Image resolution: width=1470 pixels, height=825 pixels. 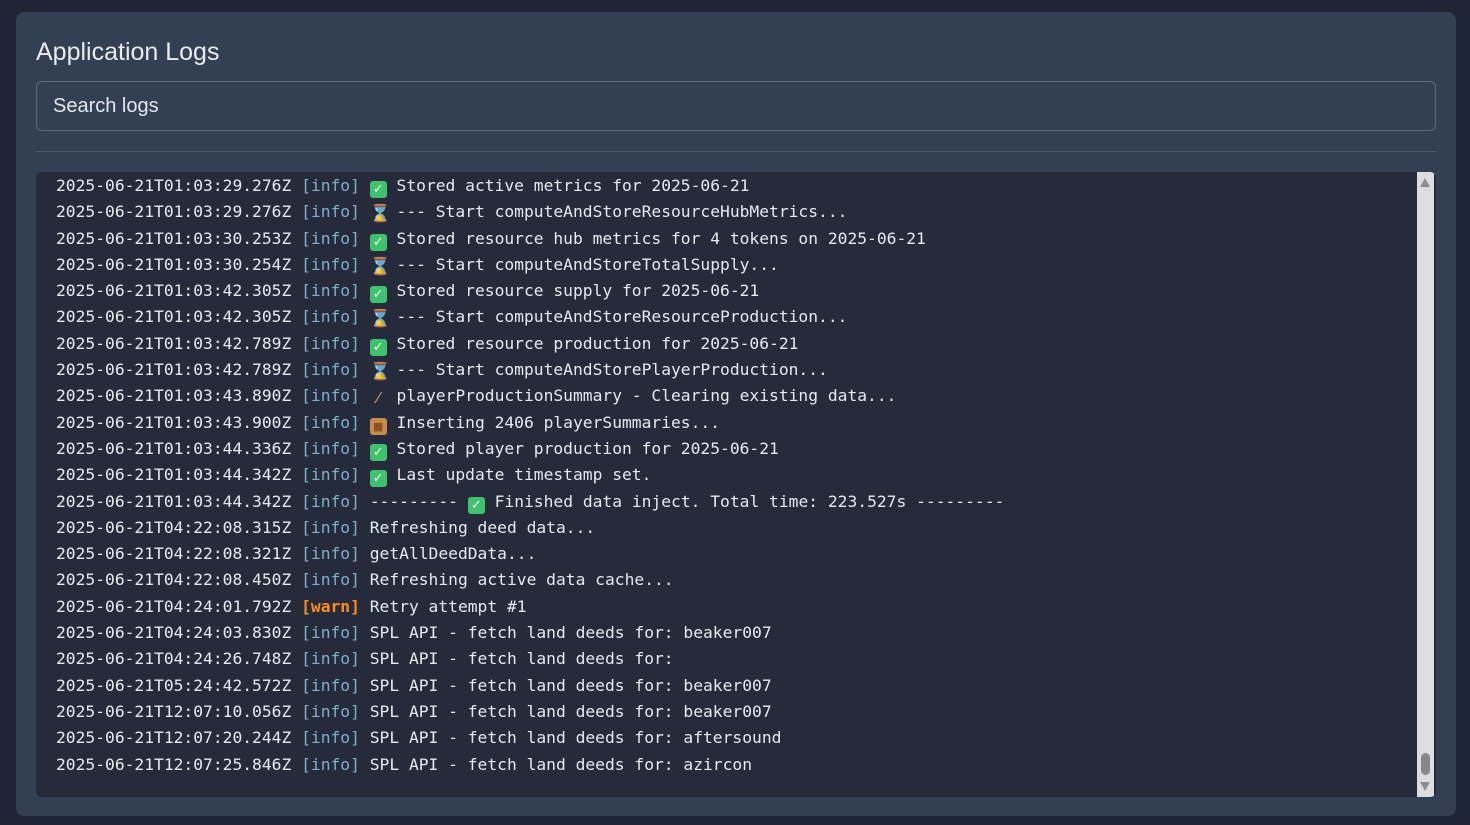 I want to click on log-timestamp: 2025-06-21T04:24:26.748Z, so click(x=174, y=659).